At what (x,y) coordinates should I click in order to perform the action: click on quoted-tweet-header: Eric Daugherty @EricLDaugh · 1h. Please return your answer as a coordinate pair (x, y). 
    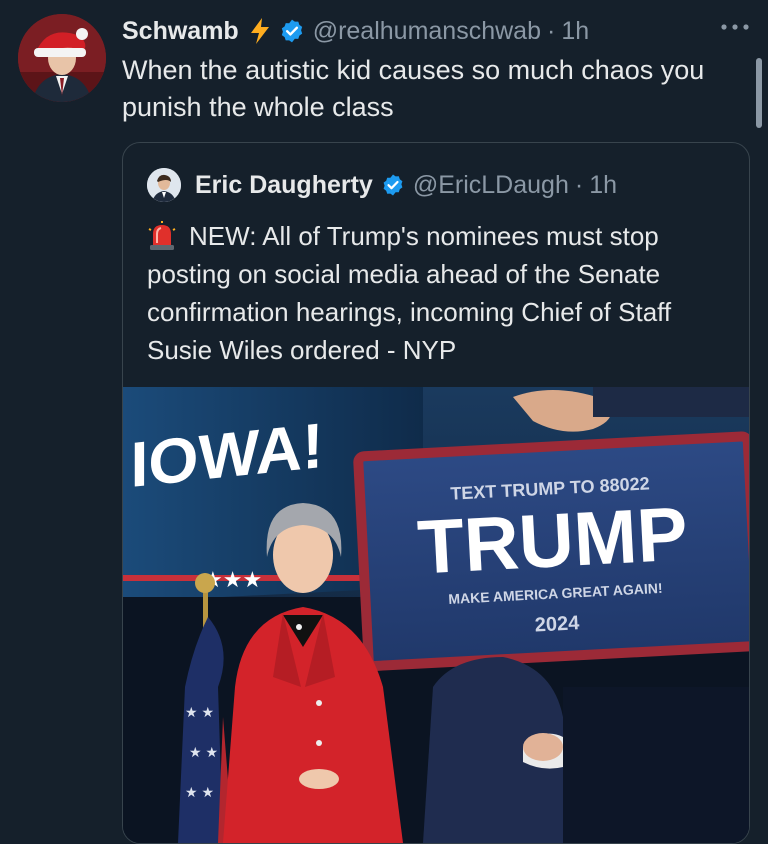
    Looking at the image, I should click on (441, 185).